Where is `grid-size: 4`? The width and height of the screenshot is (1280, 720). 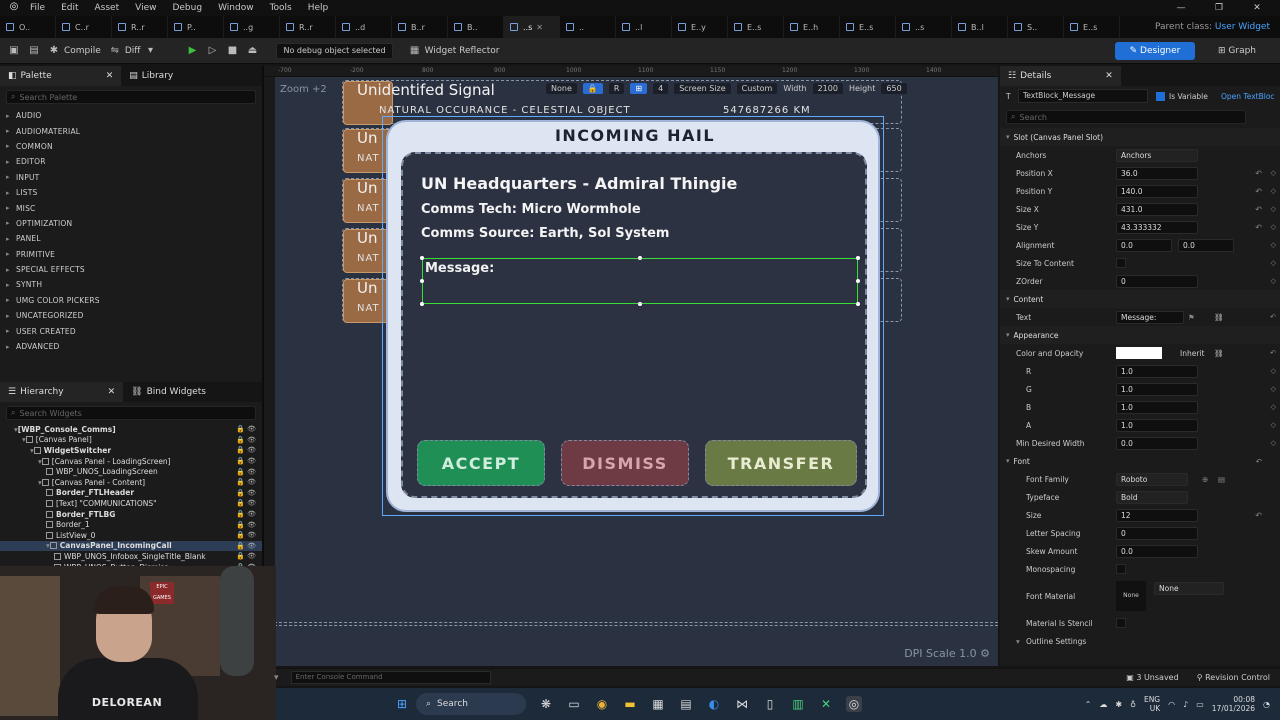
grid-size: 4 is located at coordinates (661, 88).